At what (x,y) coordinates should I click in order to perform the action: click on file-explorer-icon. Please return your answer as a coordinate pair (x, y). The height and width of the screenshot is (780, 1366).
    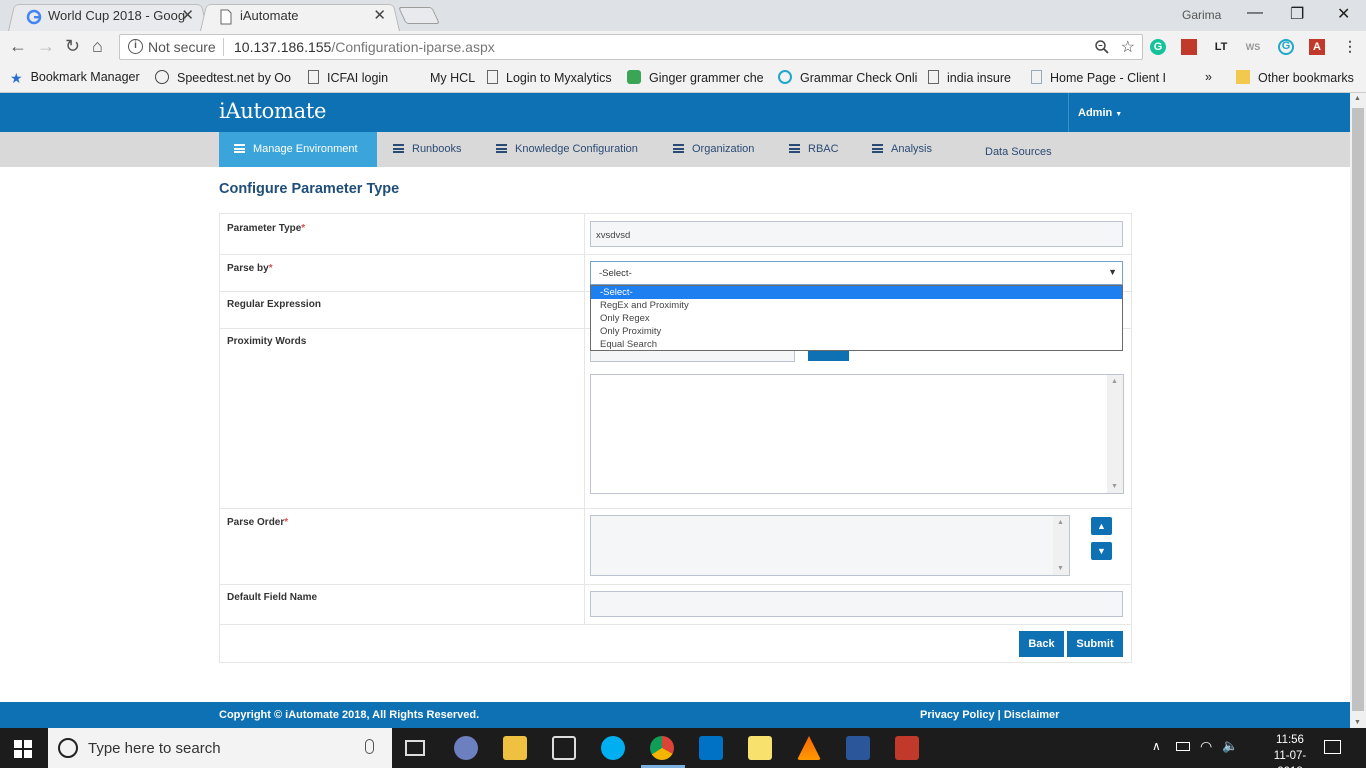
    Looking at the image, I should click on (515, 748).